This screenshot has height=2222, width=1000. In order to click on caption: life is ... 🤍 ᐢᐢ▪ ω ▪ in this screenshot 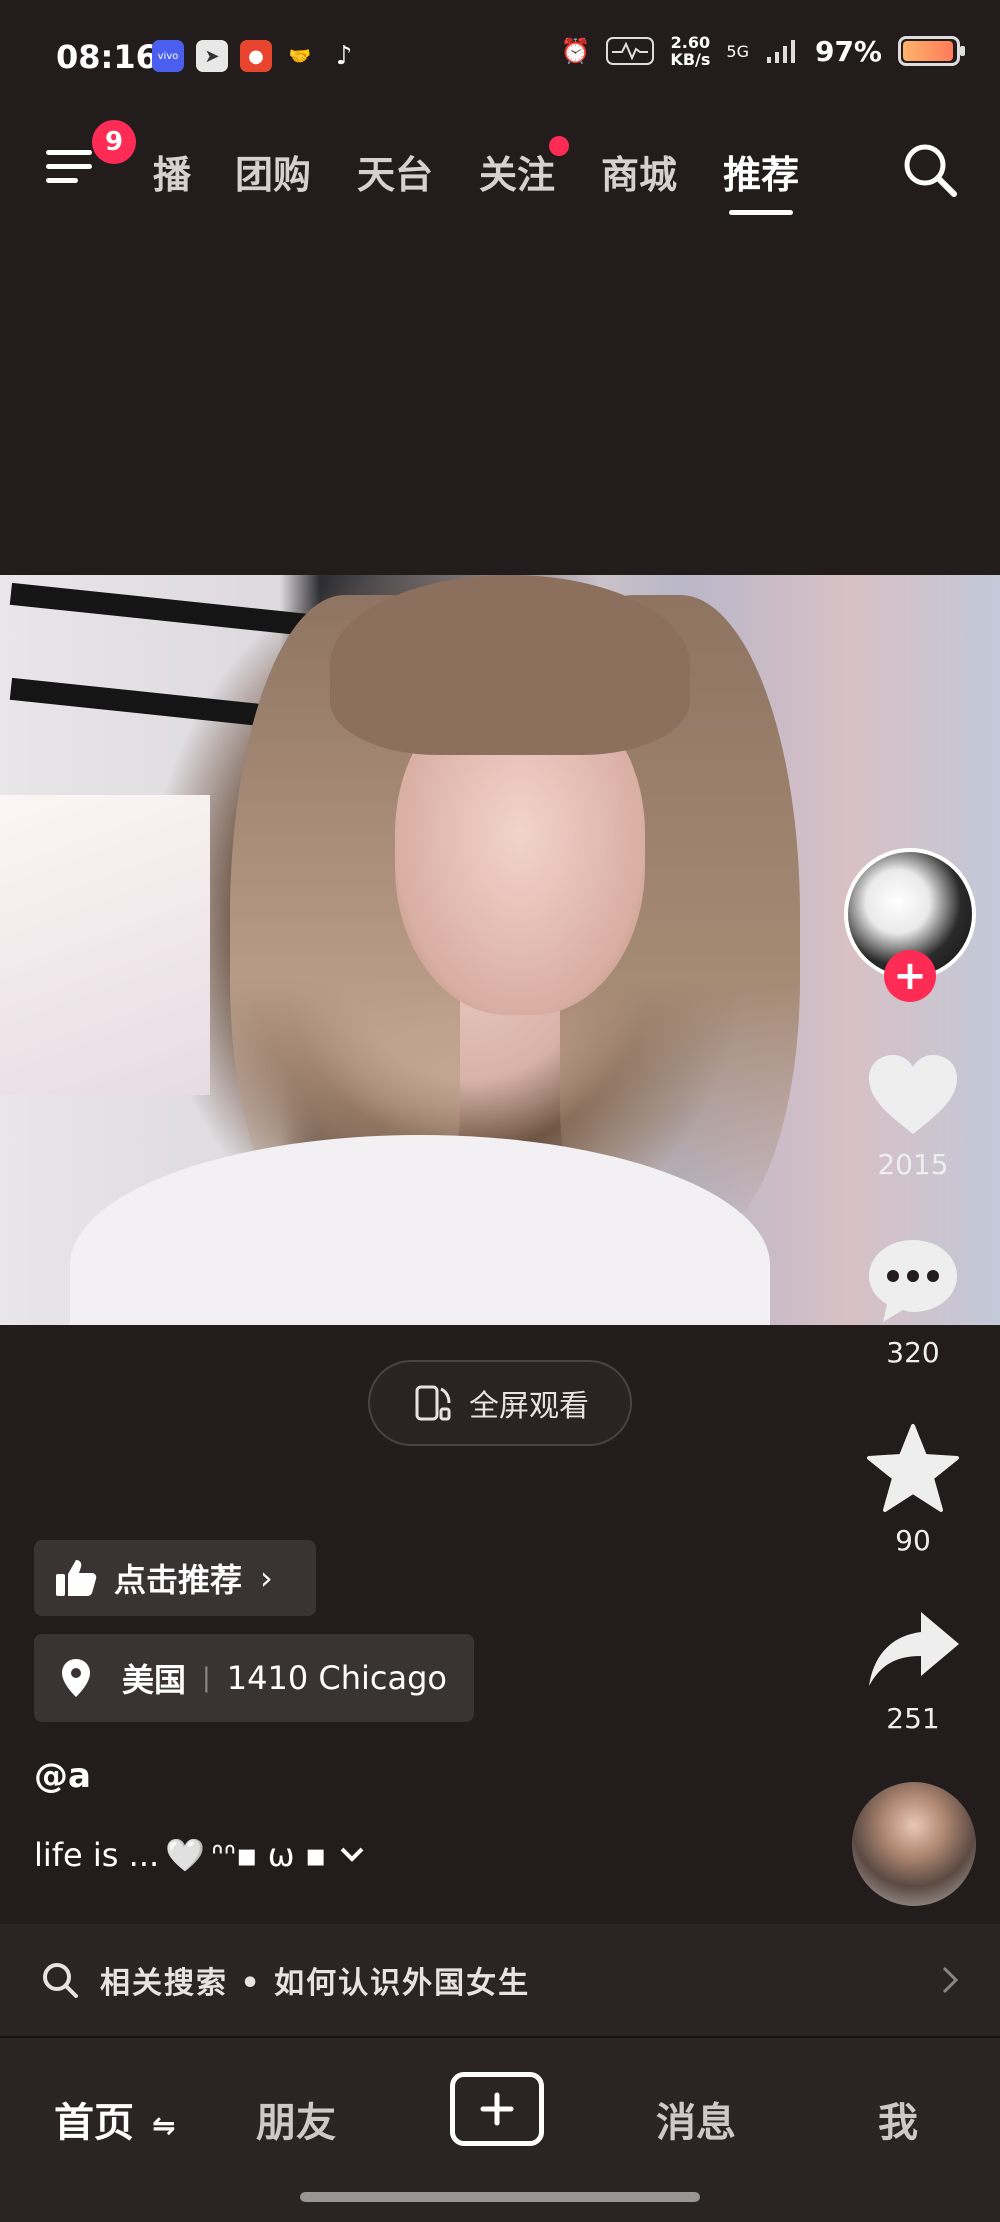, I will do `click(200, 1855)`.